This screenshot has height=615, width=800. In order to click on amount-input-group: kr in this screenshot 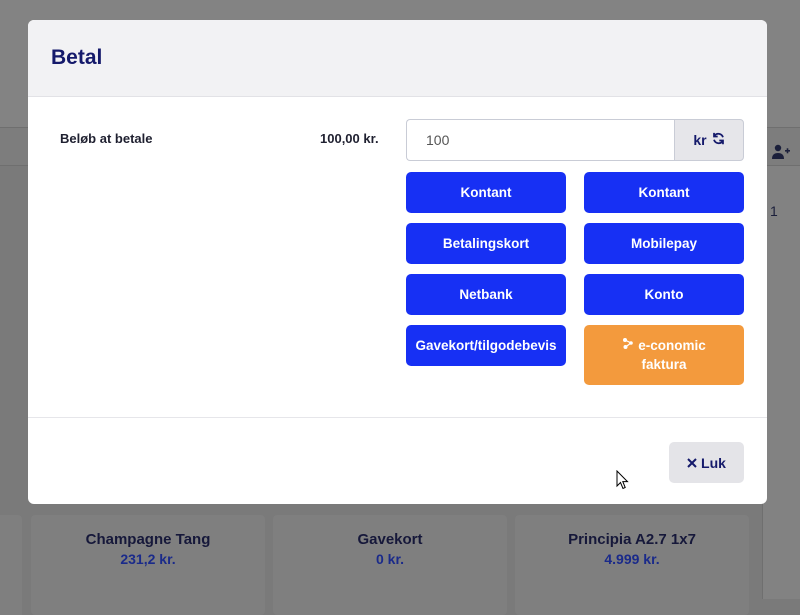, I will do `click(575, 140)`.